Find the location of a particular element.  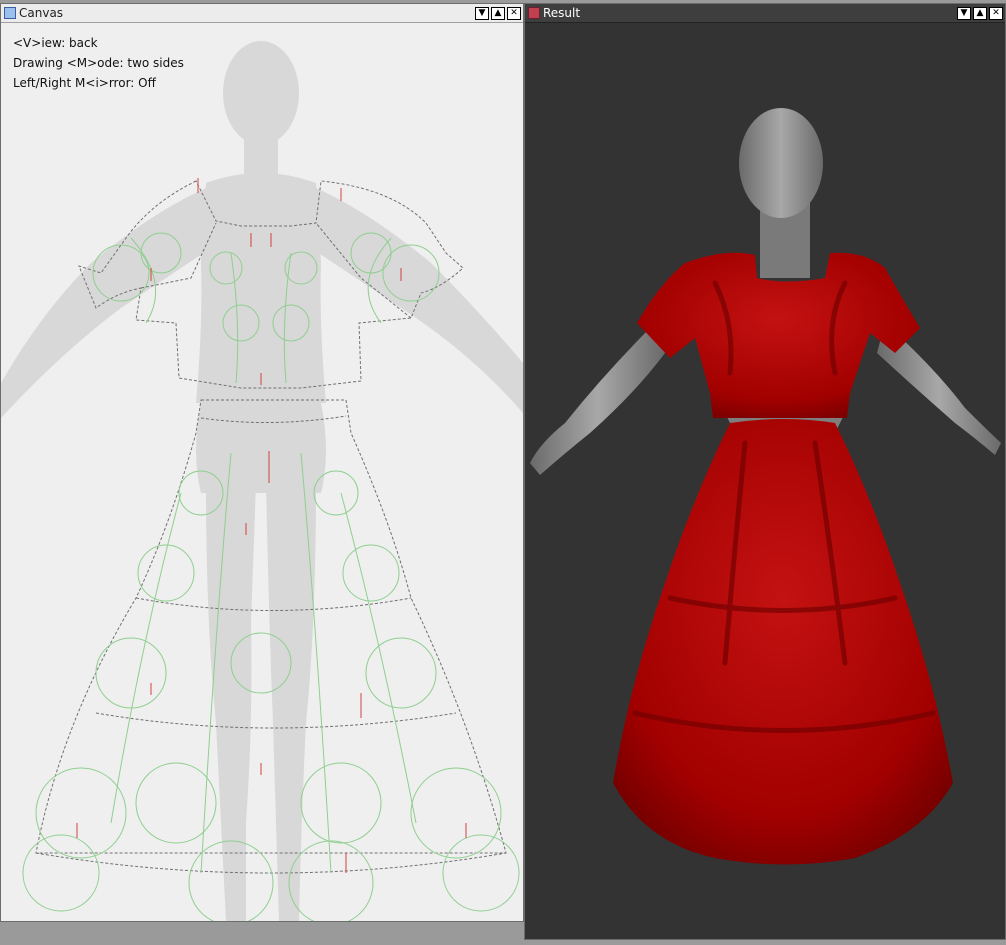

window-icon is located at coordinates (10, 13).